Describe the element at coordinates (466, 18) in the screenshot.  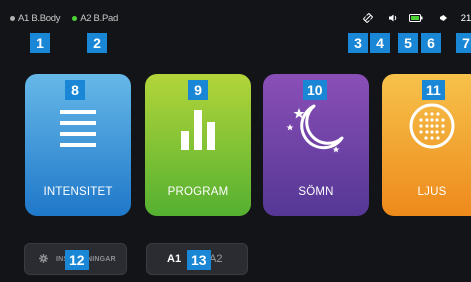
I see `clock-time: 21` at that location.